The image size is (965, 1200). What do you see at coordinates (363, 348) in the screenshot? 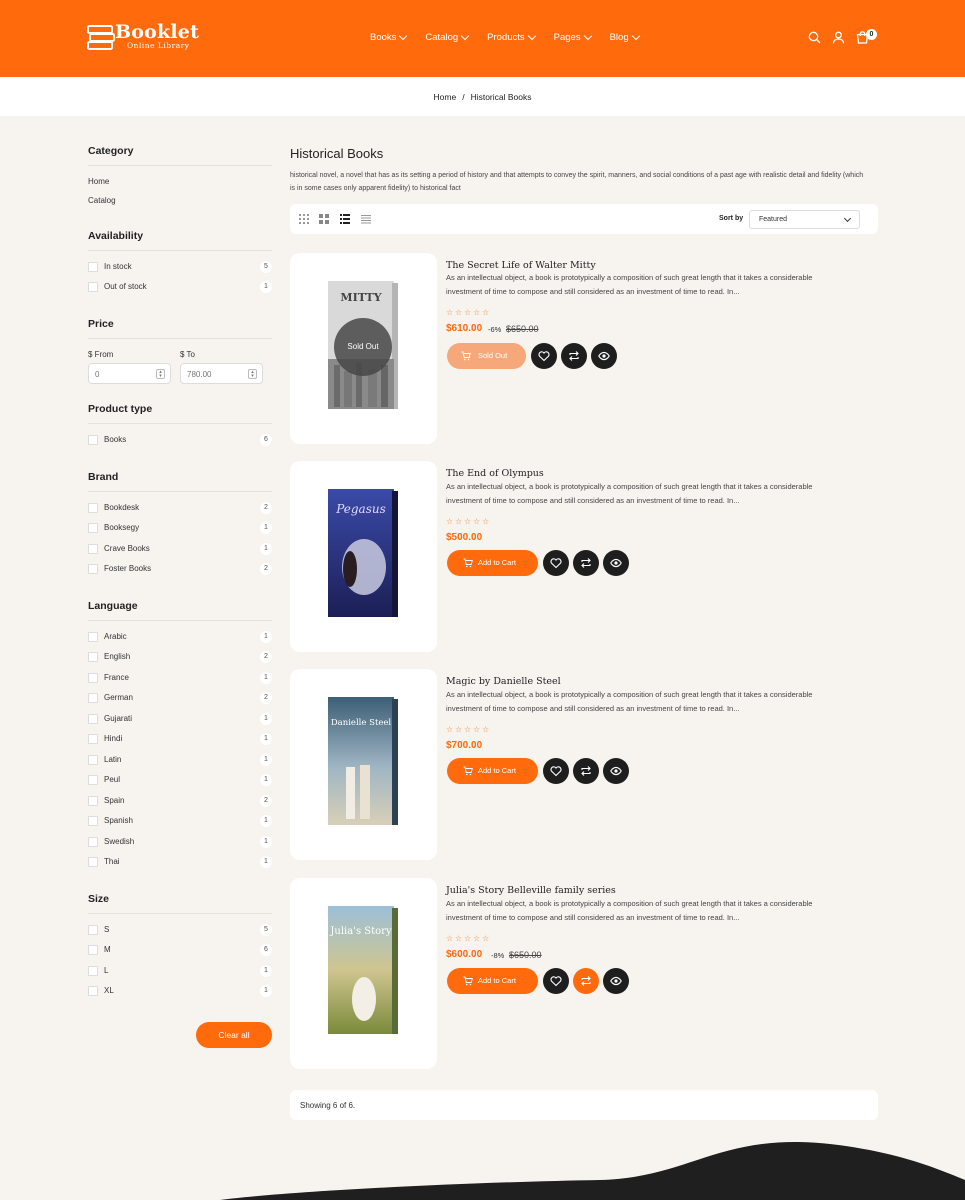
I see `product-image-card: MITTY Sold Out` at bounding box center [363, 348].